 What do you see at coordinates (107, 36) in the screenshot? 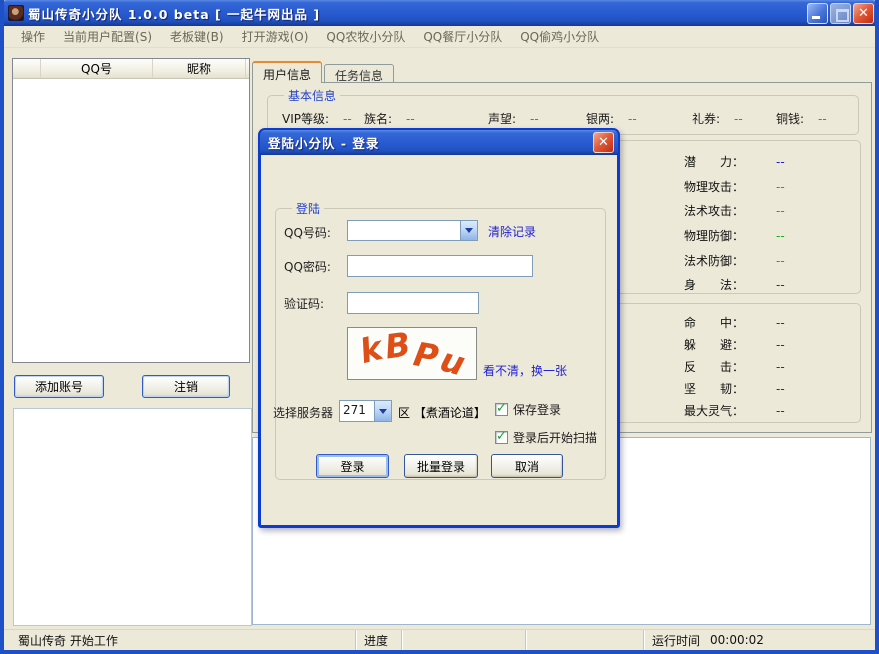
I see `menu-current-user-config: 当前用户配置(S)` at bounding box center [107, 36].